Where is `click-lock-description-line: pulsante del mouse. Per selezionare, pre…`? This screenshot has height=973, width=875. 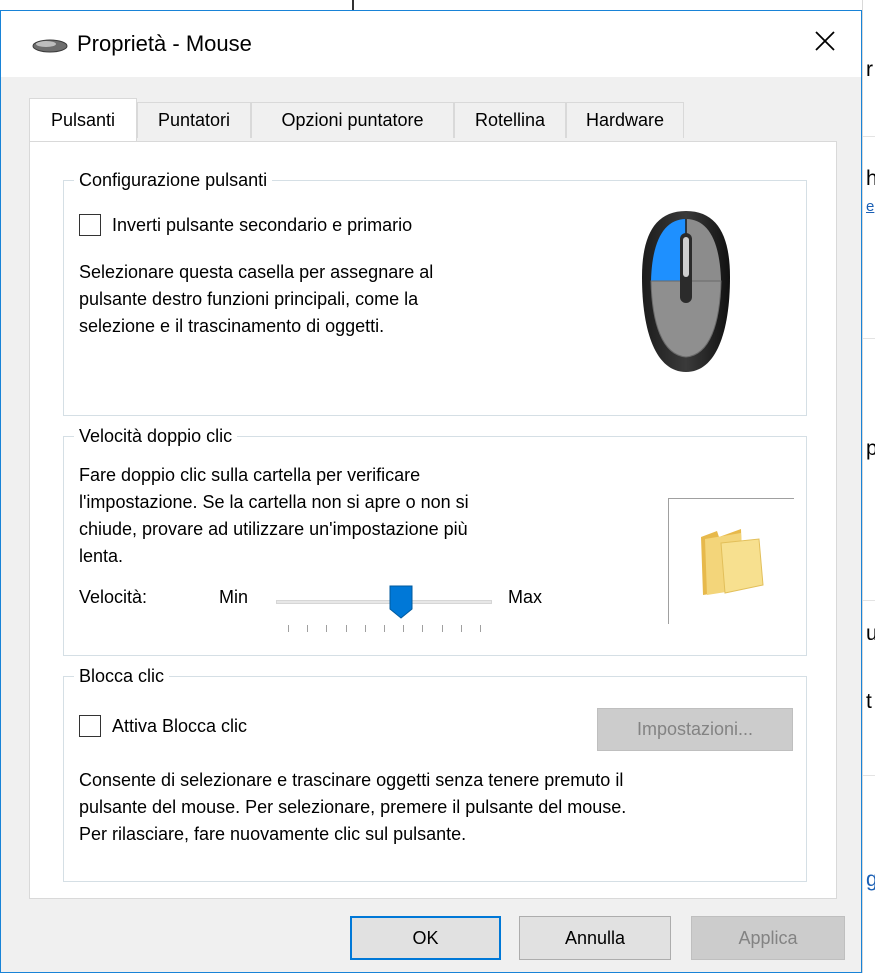
click-lock-description-line: pulsante del mouse. Per selezionare, pre… is located at coordinates (353, 807).